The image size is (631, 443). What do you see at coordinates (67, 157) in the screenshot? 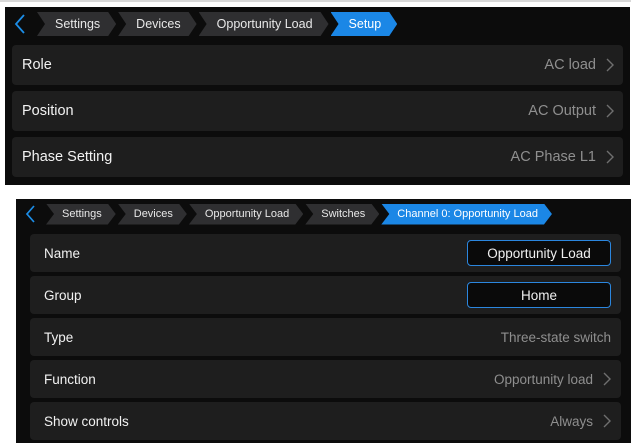
I see `phase-setting-label: Phase Setting` at bounding box center [67, 157].